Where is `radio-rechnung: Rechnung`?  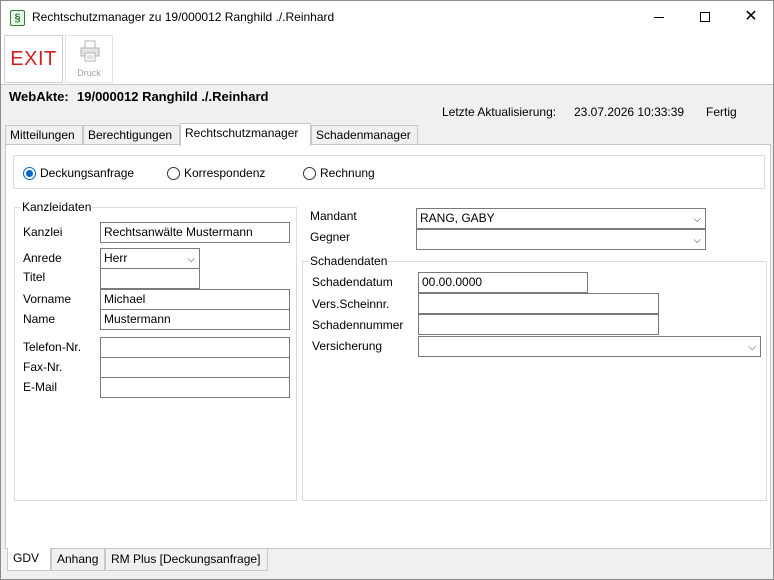
radio-rechnung: Rechnung is located at coordinates (339, 173).